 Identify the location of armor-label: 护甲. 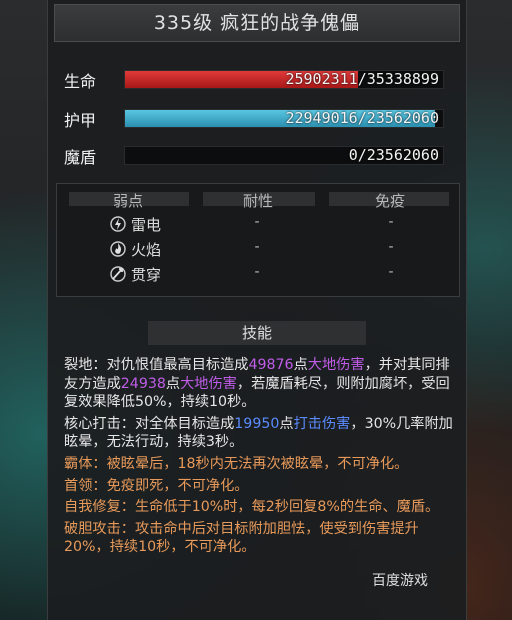
(80, 120).